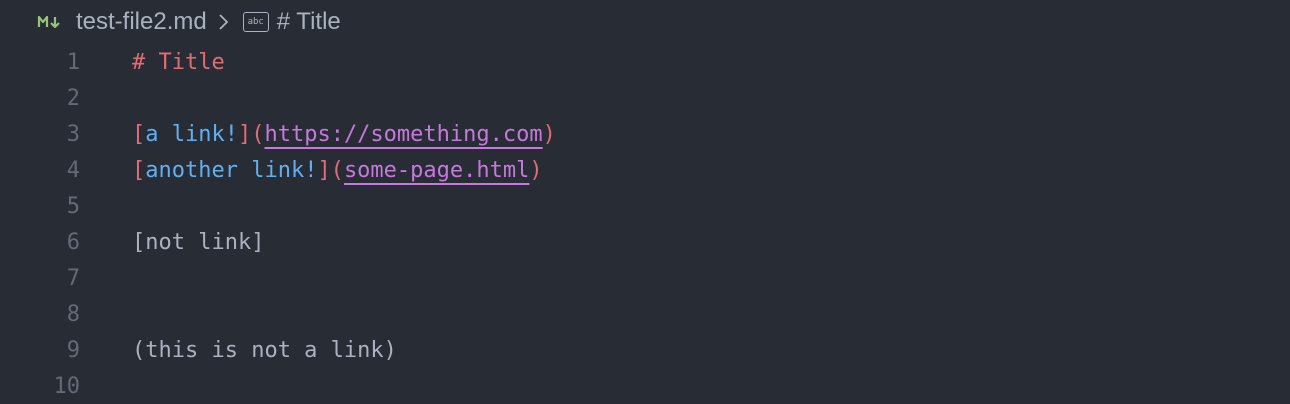  Describe the element at coordinates (73, 314) in the screenshot. I see `line-number: 8` at that location.